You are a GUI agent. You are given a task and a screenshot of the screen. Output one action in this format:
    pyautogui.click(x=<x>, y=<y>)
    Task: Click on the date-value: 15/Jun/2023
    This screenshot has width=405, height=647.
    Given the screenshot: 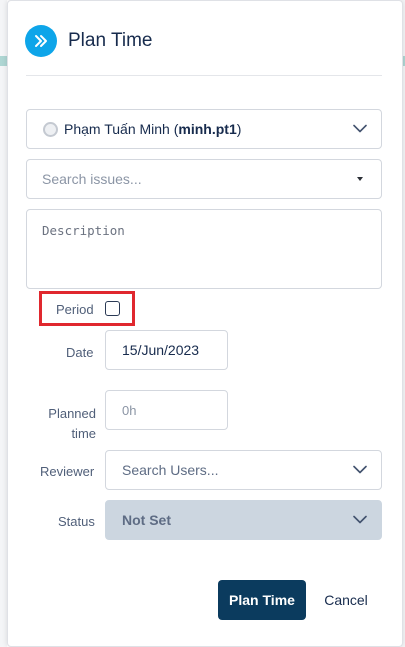 What is the action you would take?
    pyautogui.click(x=161, y=350)
    